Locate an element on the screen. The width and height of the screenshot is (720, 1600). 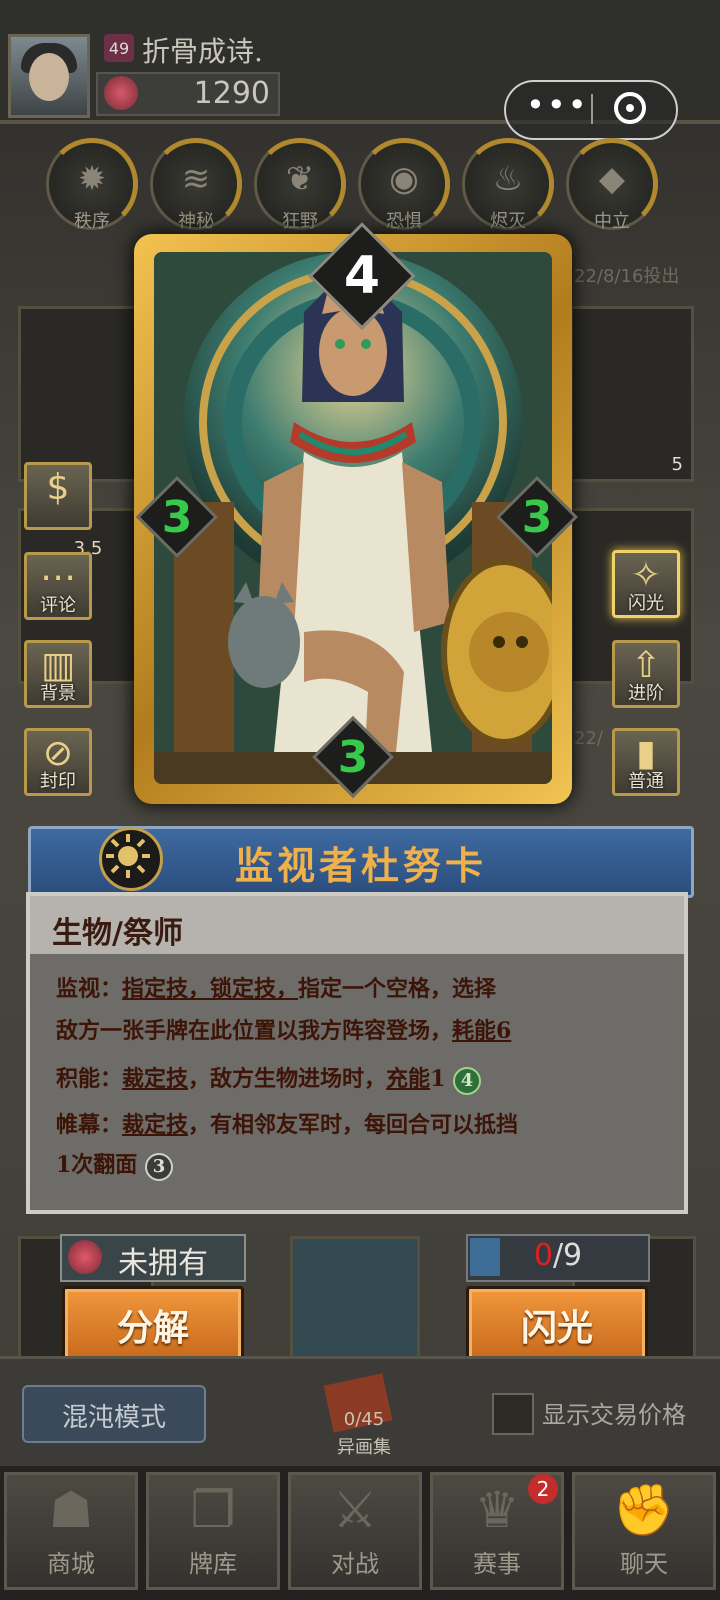
normal-button: ▮ 普通 is located at coordinates (646, 762).